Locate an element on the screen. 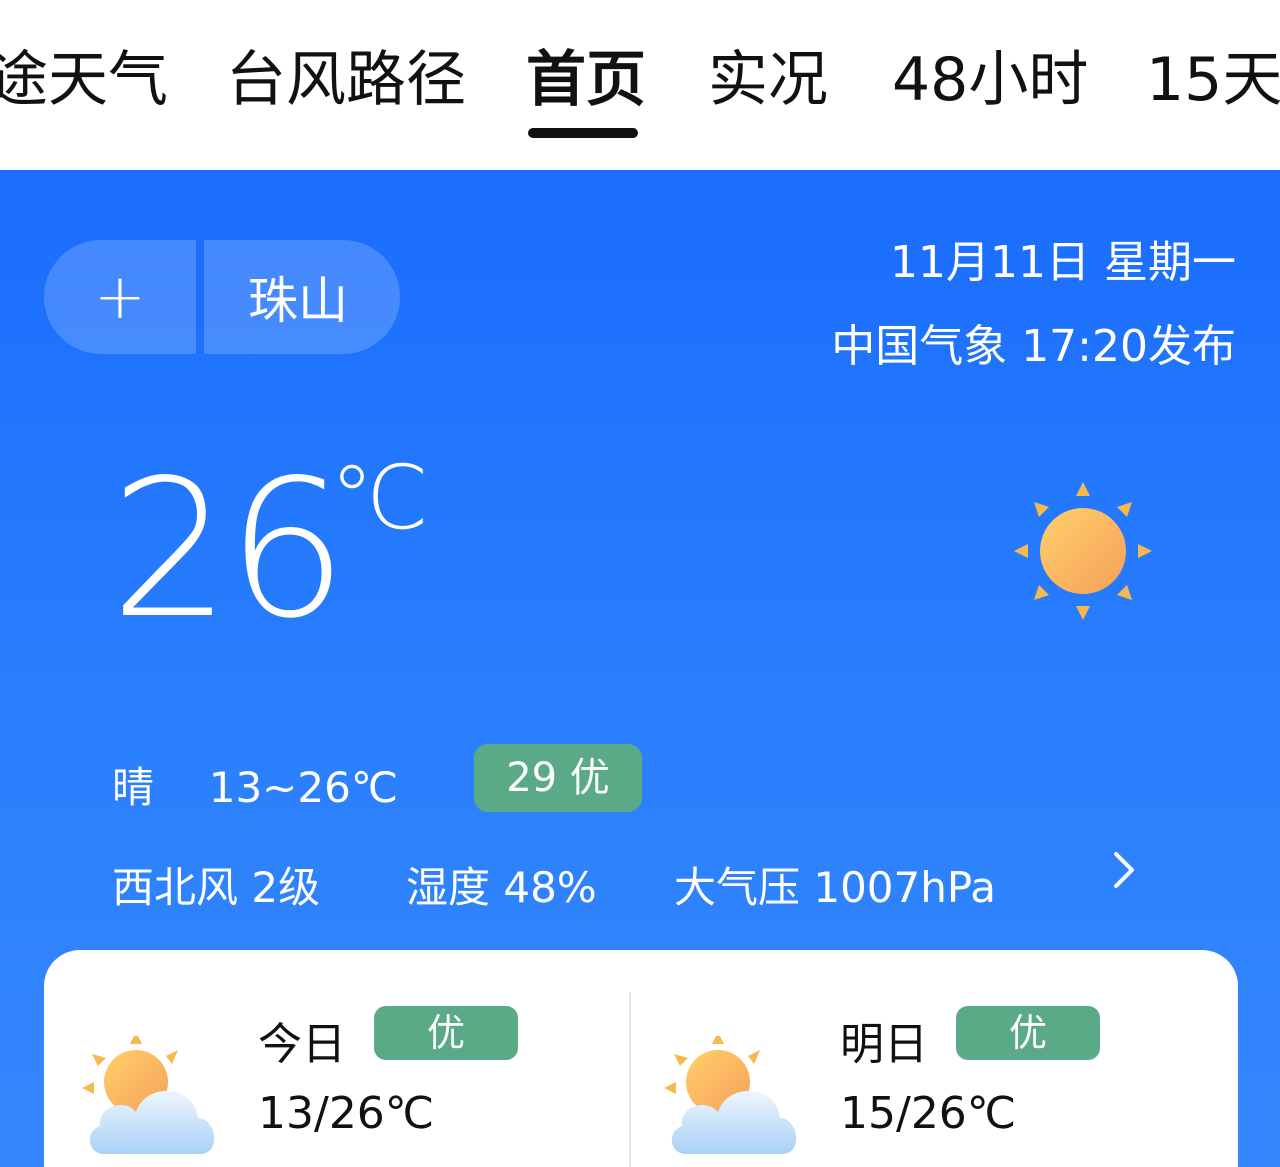 The image size is (1280, 1167). pressure-info: 大气压 1007hPa is located at coordinates (835, 887).